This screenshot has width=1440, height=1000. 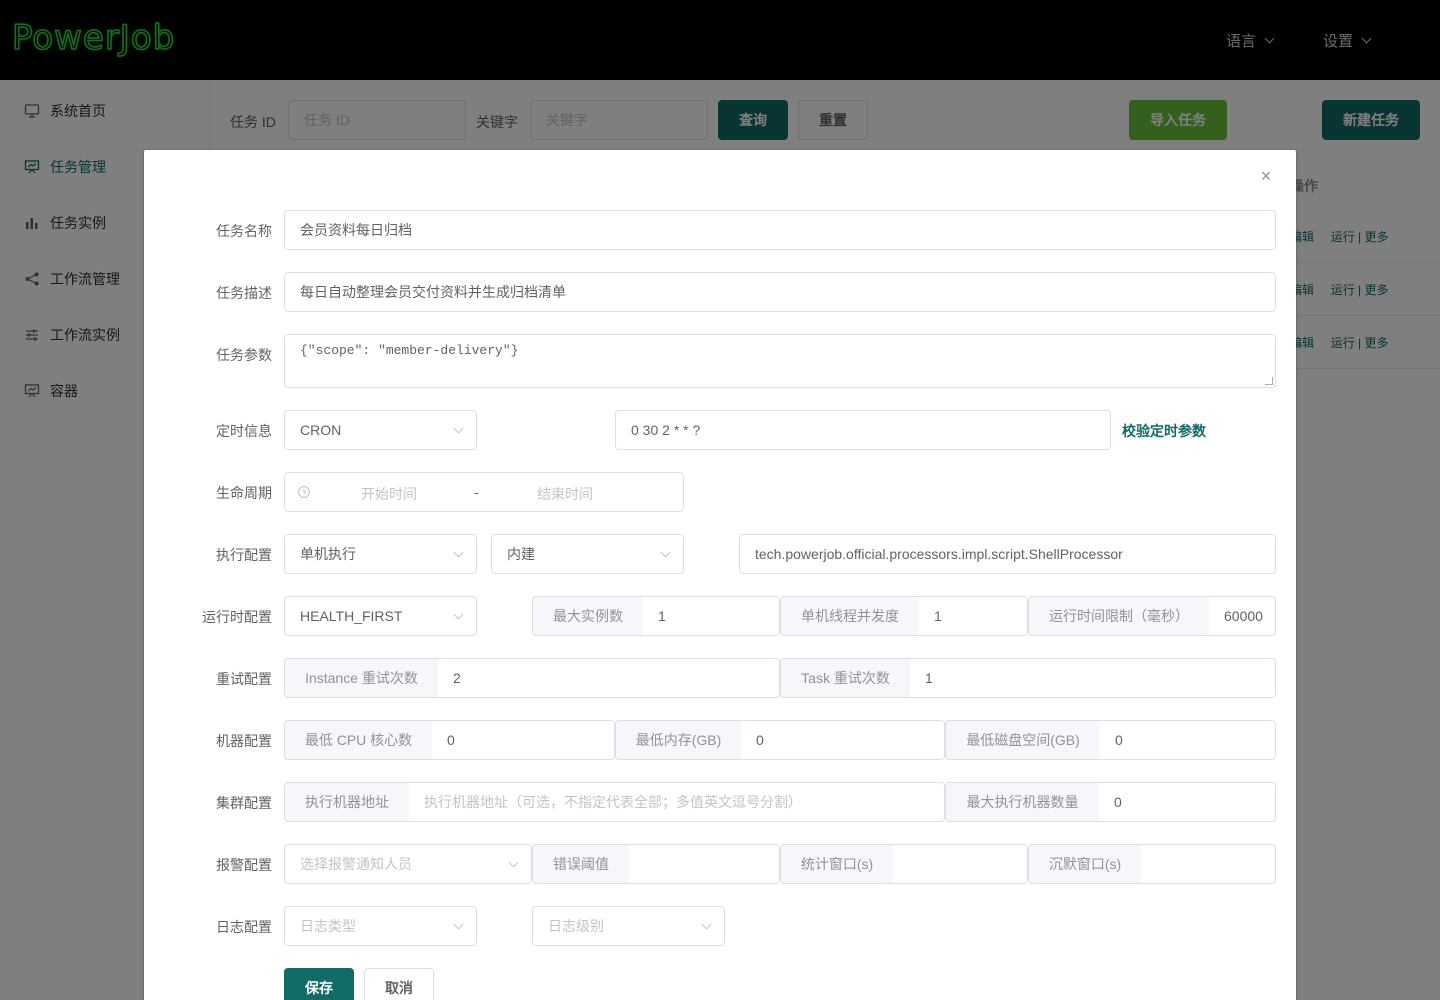 What do you see at coordinates (1119, 616) in the screenshot?
I see `time-limit-addon: 运行时间限制（毫秒）` at bounding box center [1119, 616].